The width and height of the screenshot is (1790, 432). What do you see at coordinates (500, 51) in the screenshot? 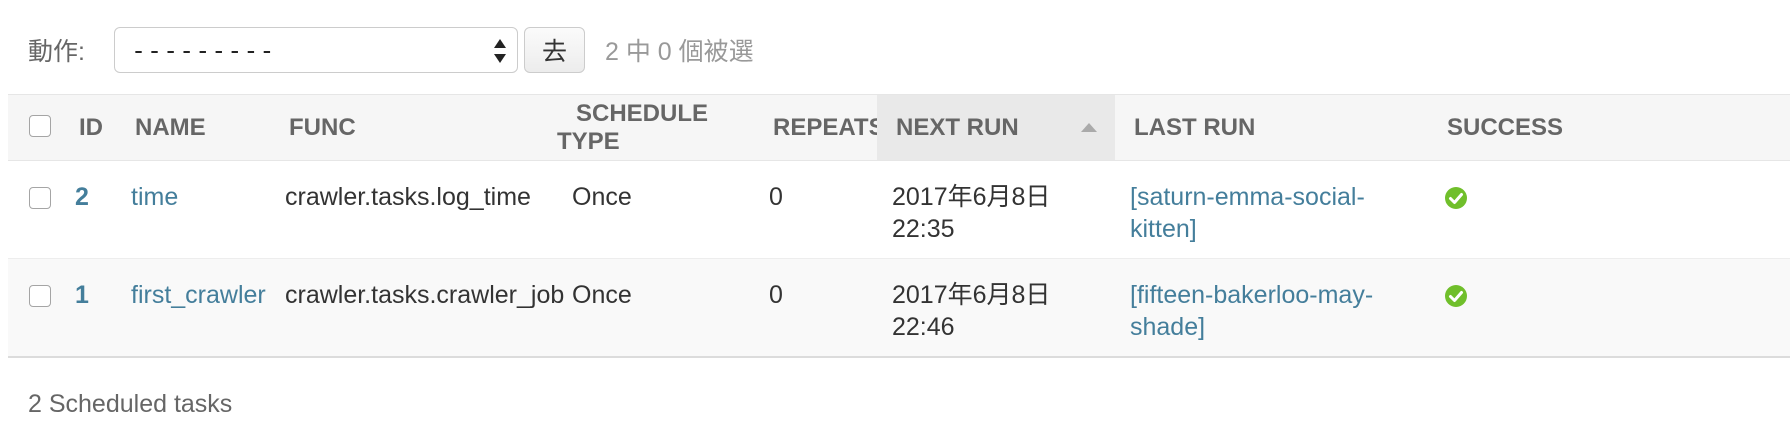
I see `select-up-down-arrows-icon` at bounding box center [500, 51].